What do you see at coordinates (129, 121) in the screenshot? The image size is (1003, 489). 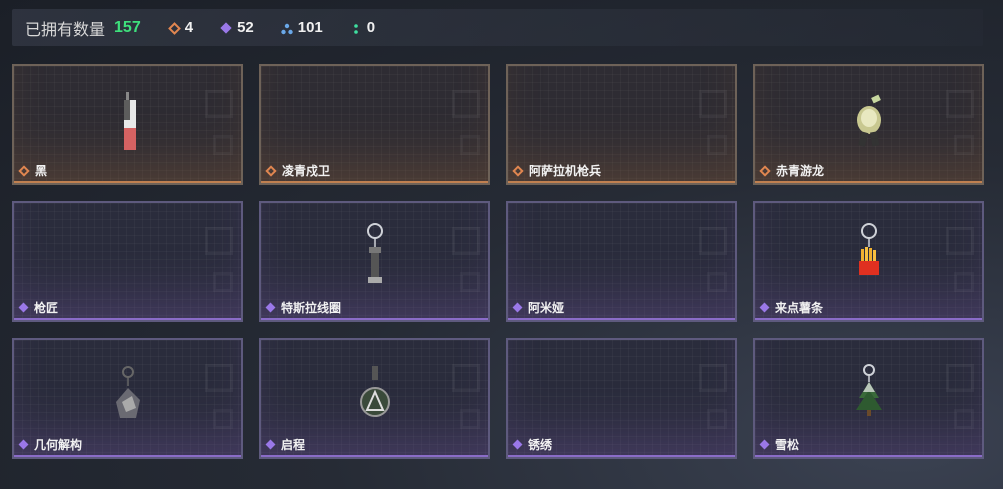 I see `cigarette-charm-icon` at bounding box center [129, 121].